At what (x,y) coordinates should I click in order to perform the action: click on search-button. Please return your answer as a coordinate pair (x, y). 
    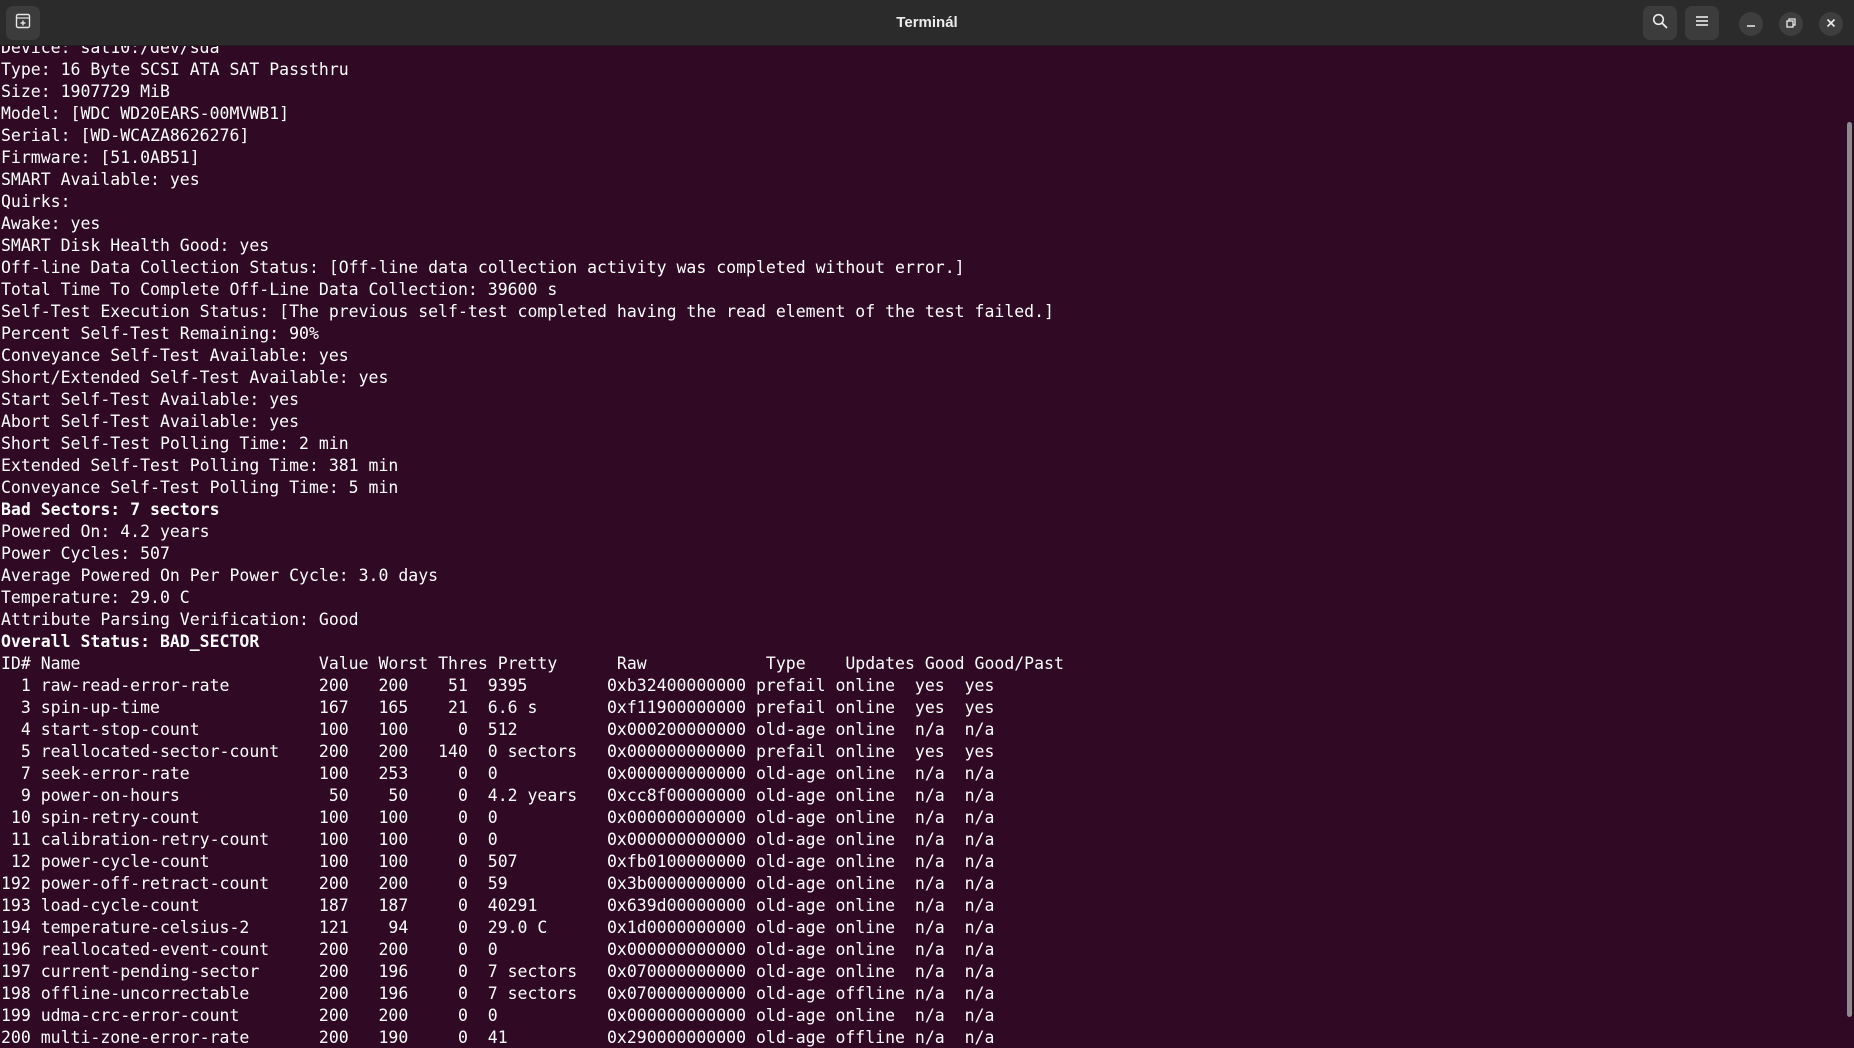
    Looking at the image, I should click on (1660, 23).